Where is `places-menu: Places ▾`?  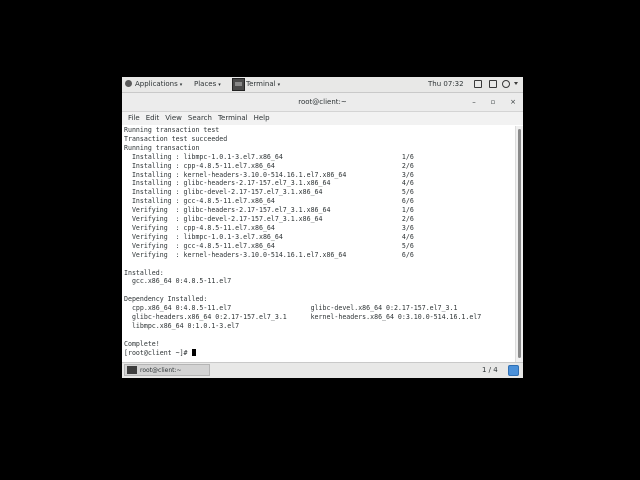
places-menu: Places ▾ is located at coordinates (207, 84).